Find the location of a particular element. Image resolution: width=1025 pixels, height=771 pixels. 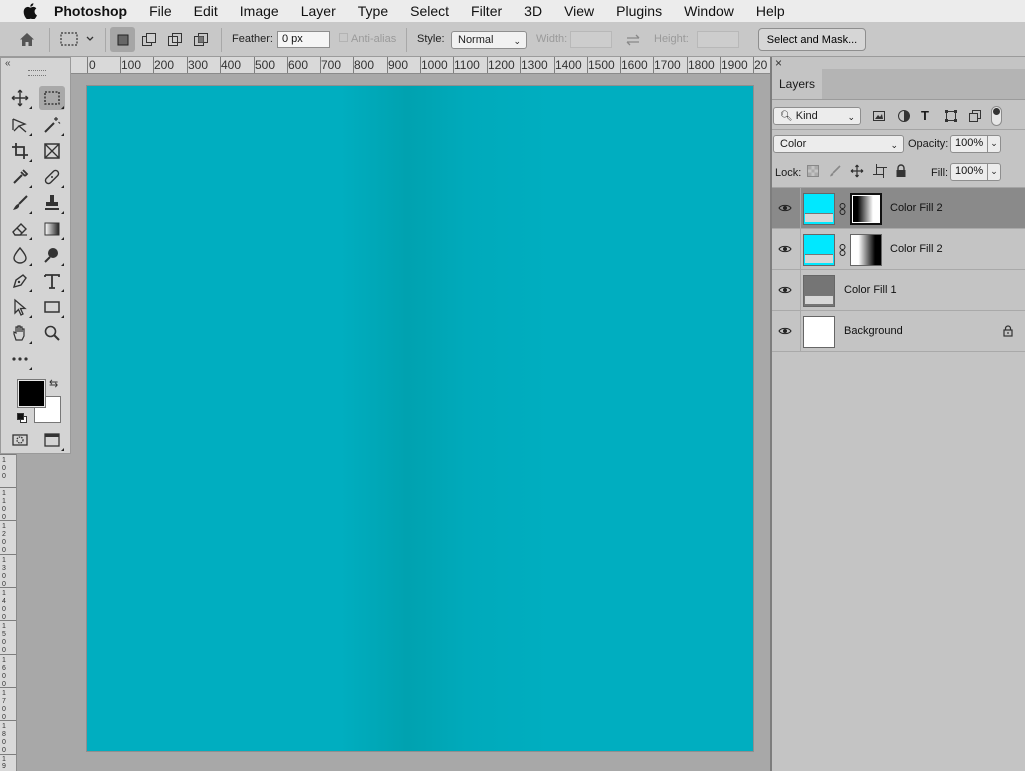

crop-tool-icon is located at coordinates (20, 151).